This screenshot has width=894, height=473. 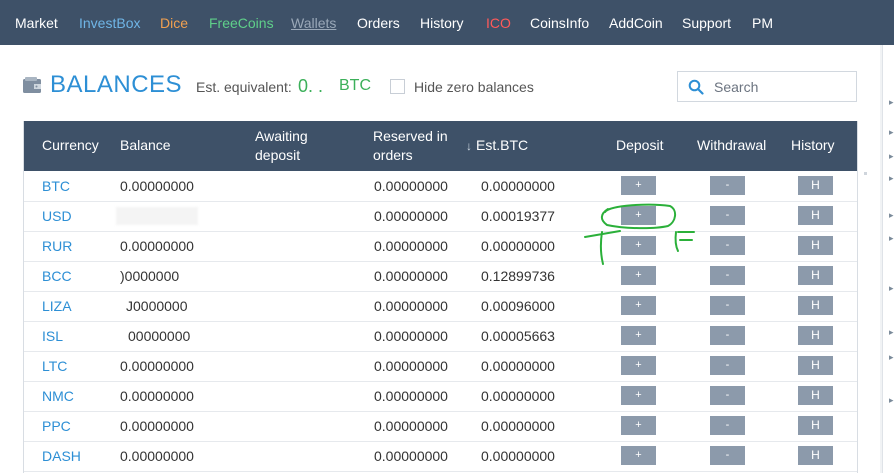 I want to click on green-annotation-scribble, so click(x=639, y=234).